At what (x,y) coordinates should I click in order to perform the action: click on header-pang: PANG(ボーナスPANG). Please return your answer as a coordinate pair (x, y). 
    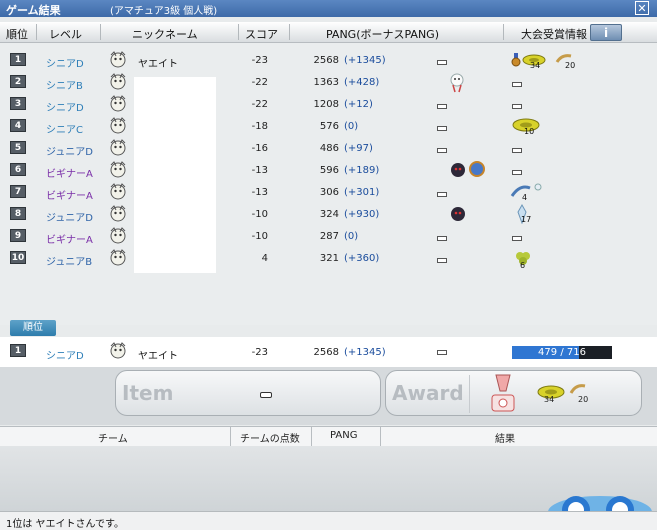
    Looking at the image, I should click on (382, 34).